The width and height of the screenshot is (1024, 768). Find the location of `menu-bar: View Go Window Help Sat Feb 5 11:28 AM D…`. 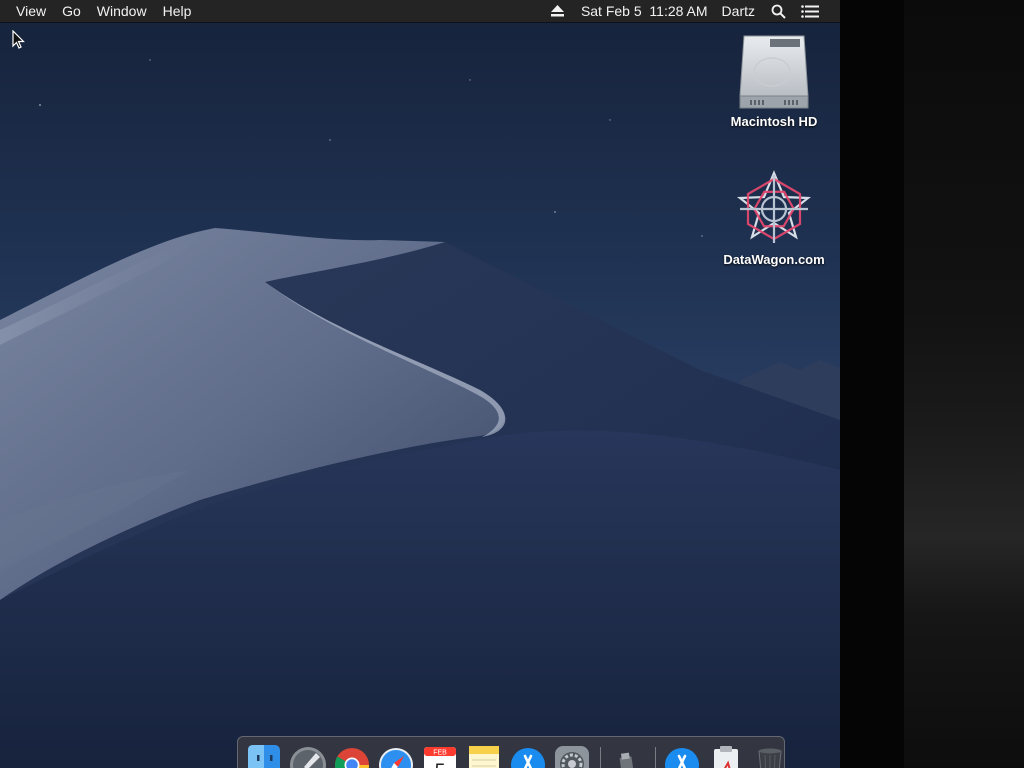

menu-bar: View Go Window Help Sat Feb 5 11:28 AM D… is located at coordinates (420, 11).